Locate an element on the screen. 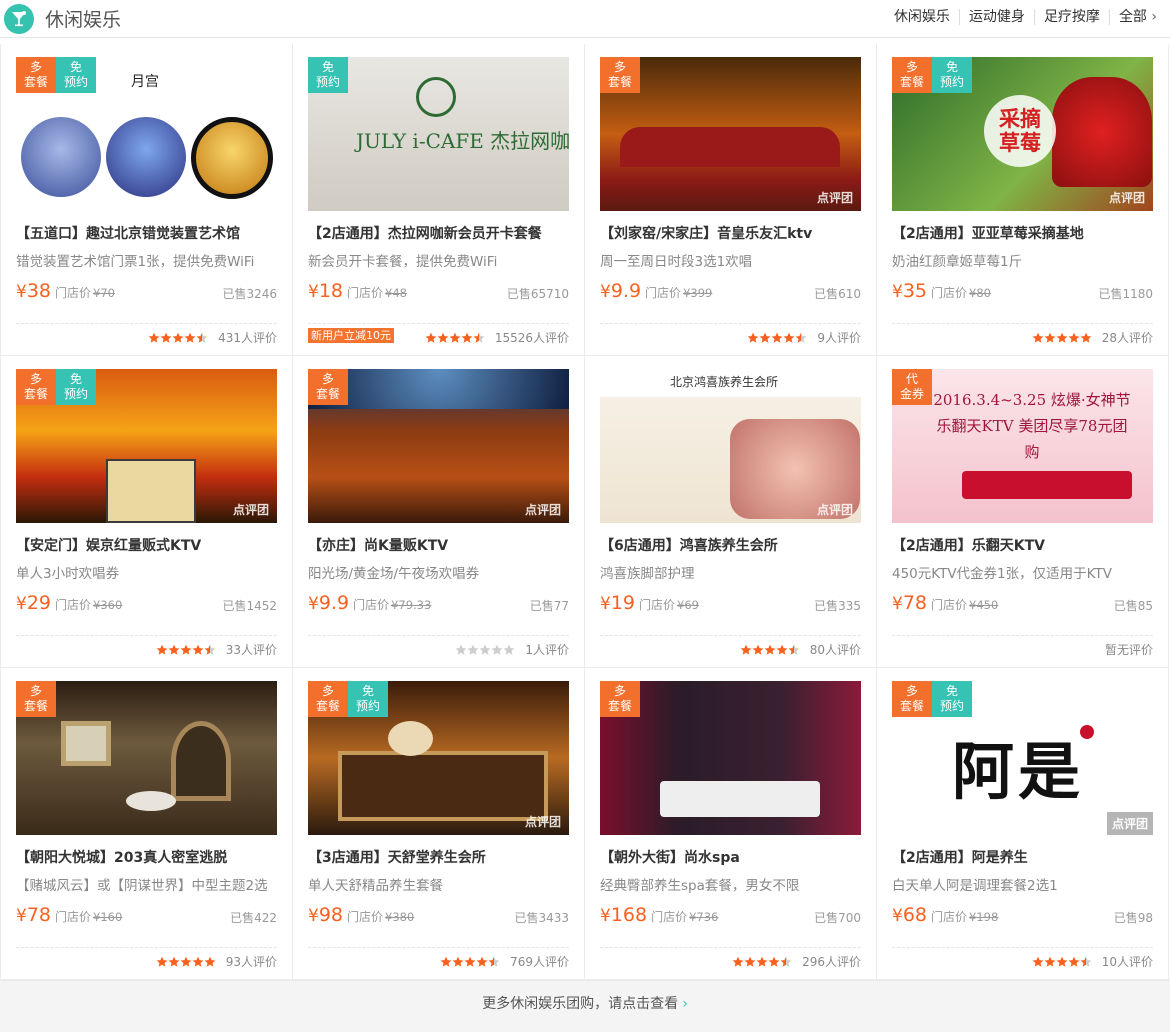 This screenshot has height=1032, width=1170. deal-title: 【五道口】趣过北京错觉装置艺术馆 is located at coordinates (146, 233).